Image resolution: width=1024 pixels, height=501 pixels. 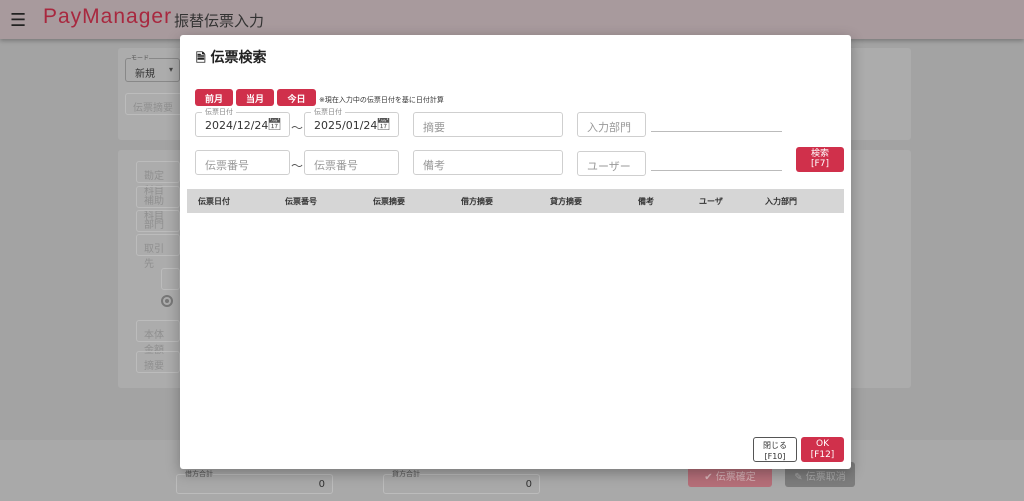 What do you see at coordinates (255, 97) in the screenshot?
I see `this-month-button: 当月` at bounding box center [255, 97].